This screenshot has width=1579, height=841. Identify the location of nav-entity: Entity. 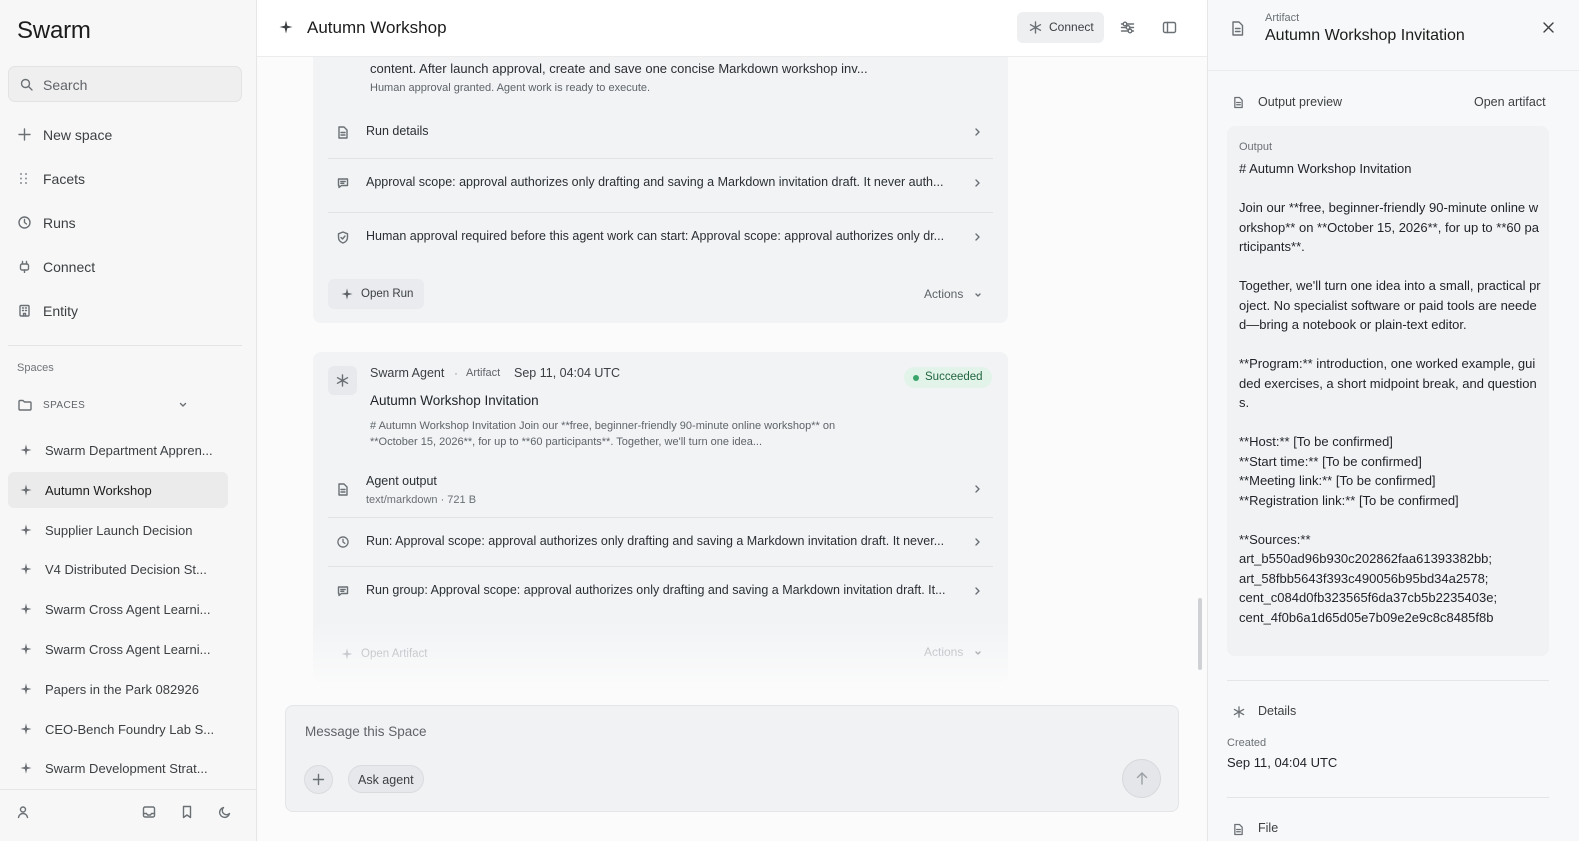
(125, 311).